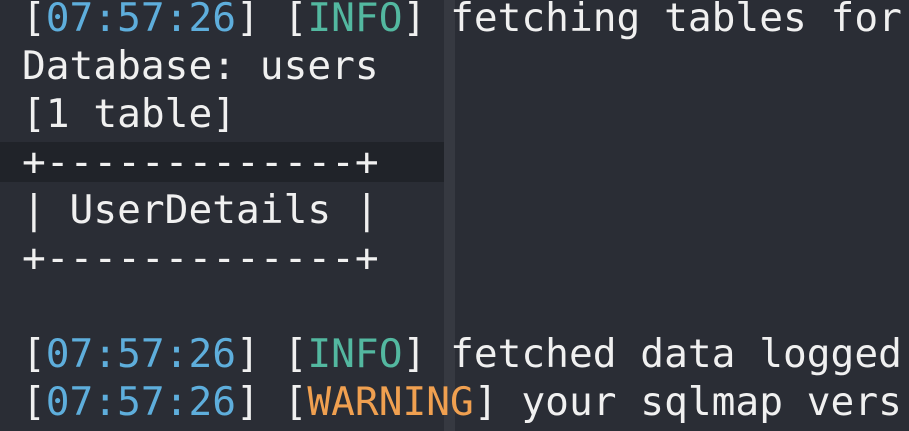 The height and width of the screenshot is (431, 909). I want to click on log-message: fetching tables for, so click(676, 20).